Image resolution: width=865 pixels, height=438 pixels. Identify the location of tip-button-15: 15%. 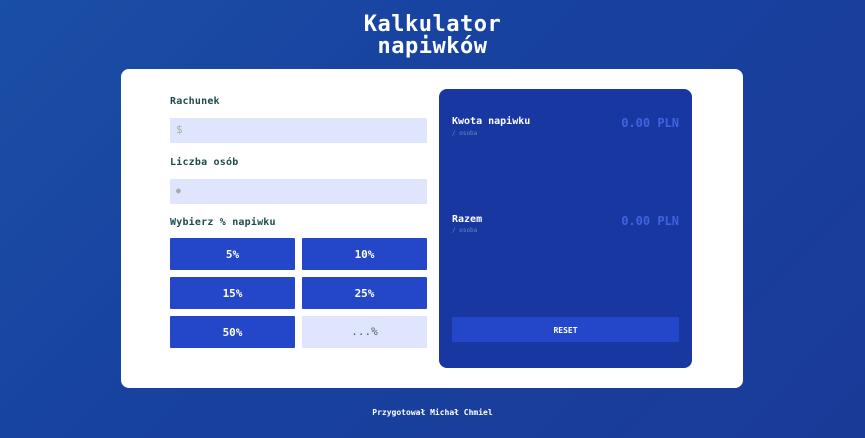
(232, 293).